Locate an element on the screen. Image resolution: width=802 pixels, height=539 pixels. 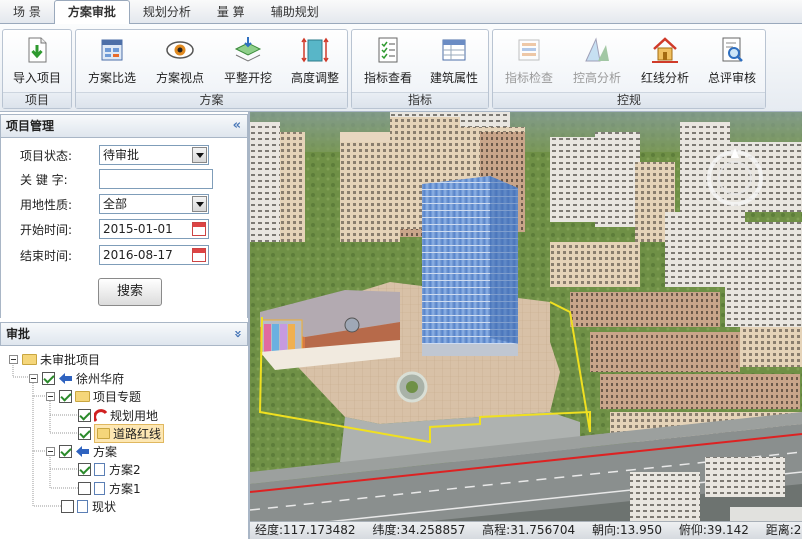
import-project-label: 导入项目 is located at coordinates (36, 78).